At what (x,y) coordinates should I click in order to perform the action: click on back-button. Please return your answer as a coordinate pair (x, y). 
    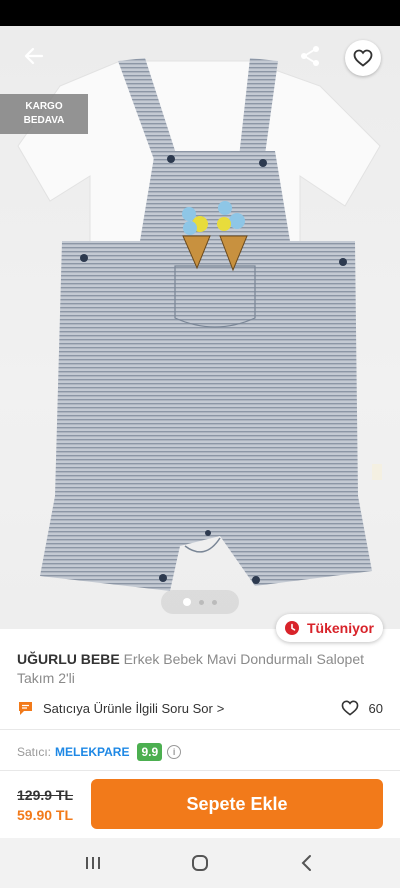
    Looking at the image, I should click on (34, 56).